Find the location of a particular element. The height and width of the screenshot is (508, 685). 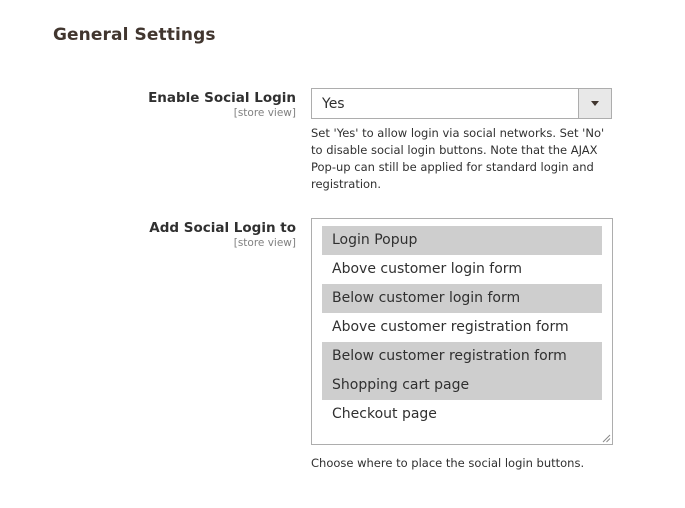

enable-social-login-value: Yes is located at coordinates (333, 104).